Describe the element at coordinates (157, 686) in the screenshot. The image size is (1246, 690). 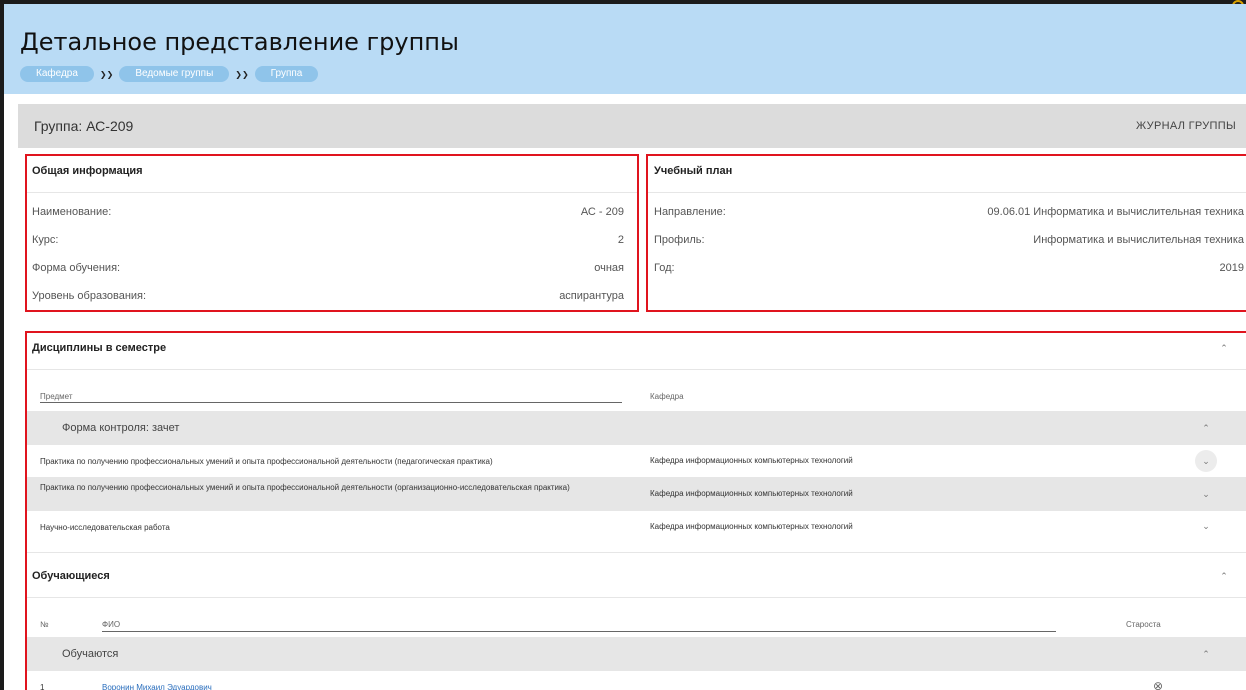
I see `student-name-link: Воронин Михаил Эдуардович` at that location.